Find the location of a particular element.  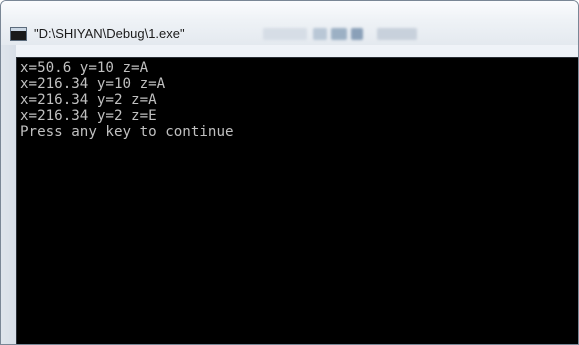

console-line: x=50.6 y=10 z=A is located at coordinates (84, 68).